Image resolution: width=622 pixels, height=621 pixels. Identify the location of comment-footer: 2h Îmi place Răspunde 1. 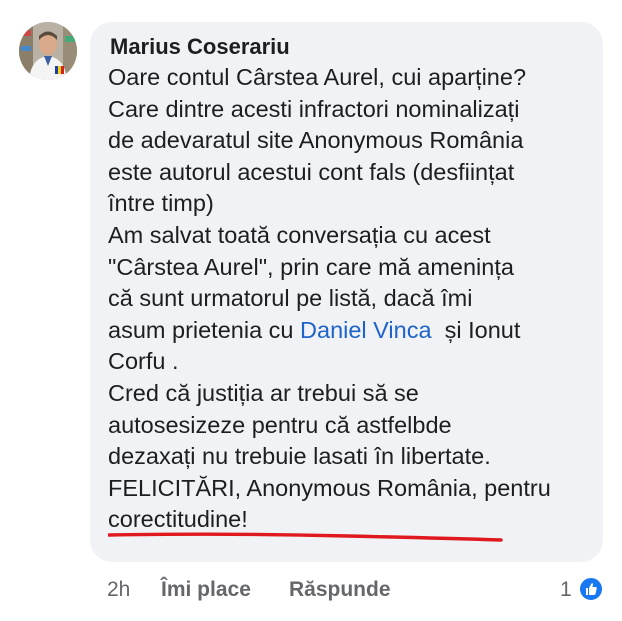
(311, 590).